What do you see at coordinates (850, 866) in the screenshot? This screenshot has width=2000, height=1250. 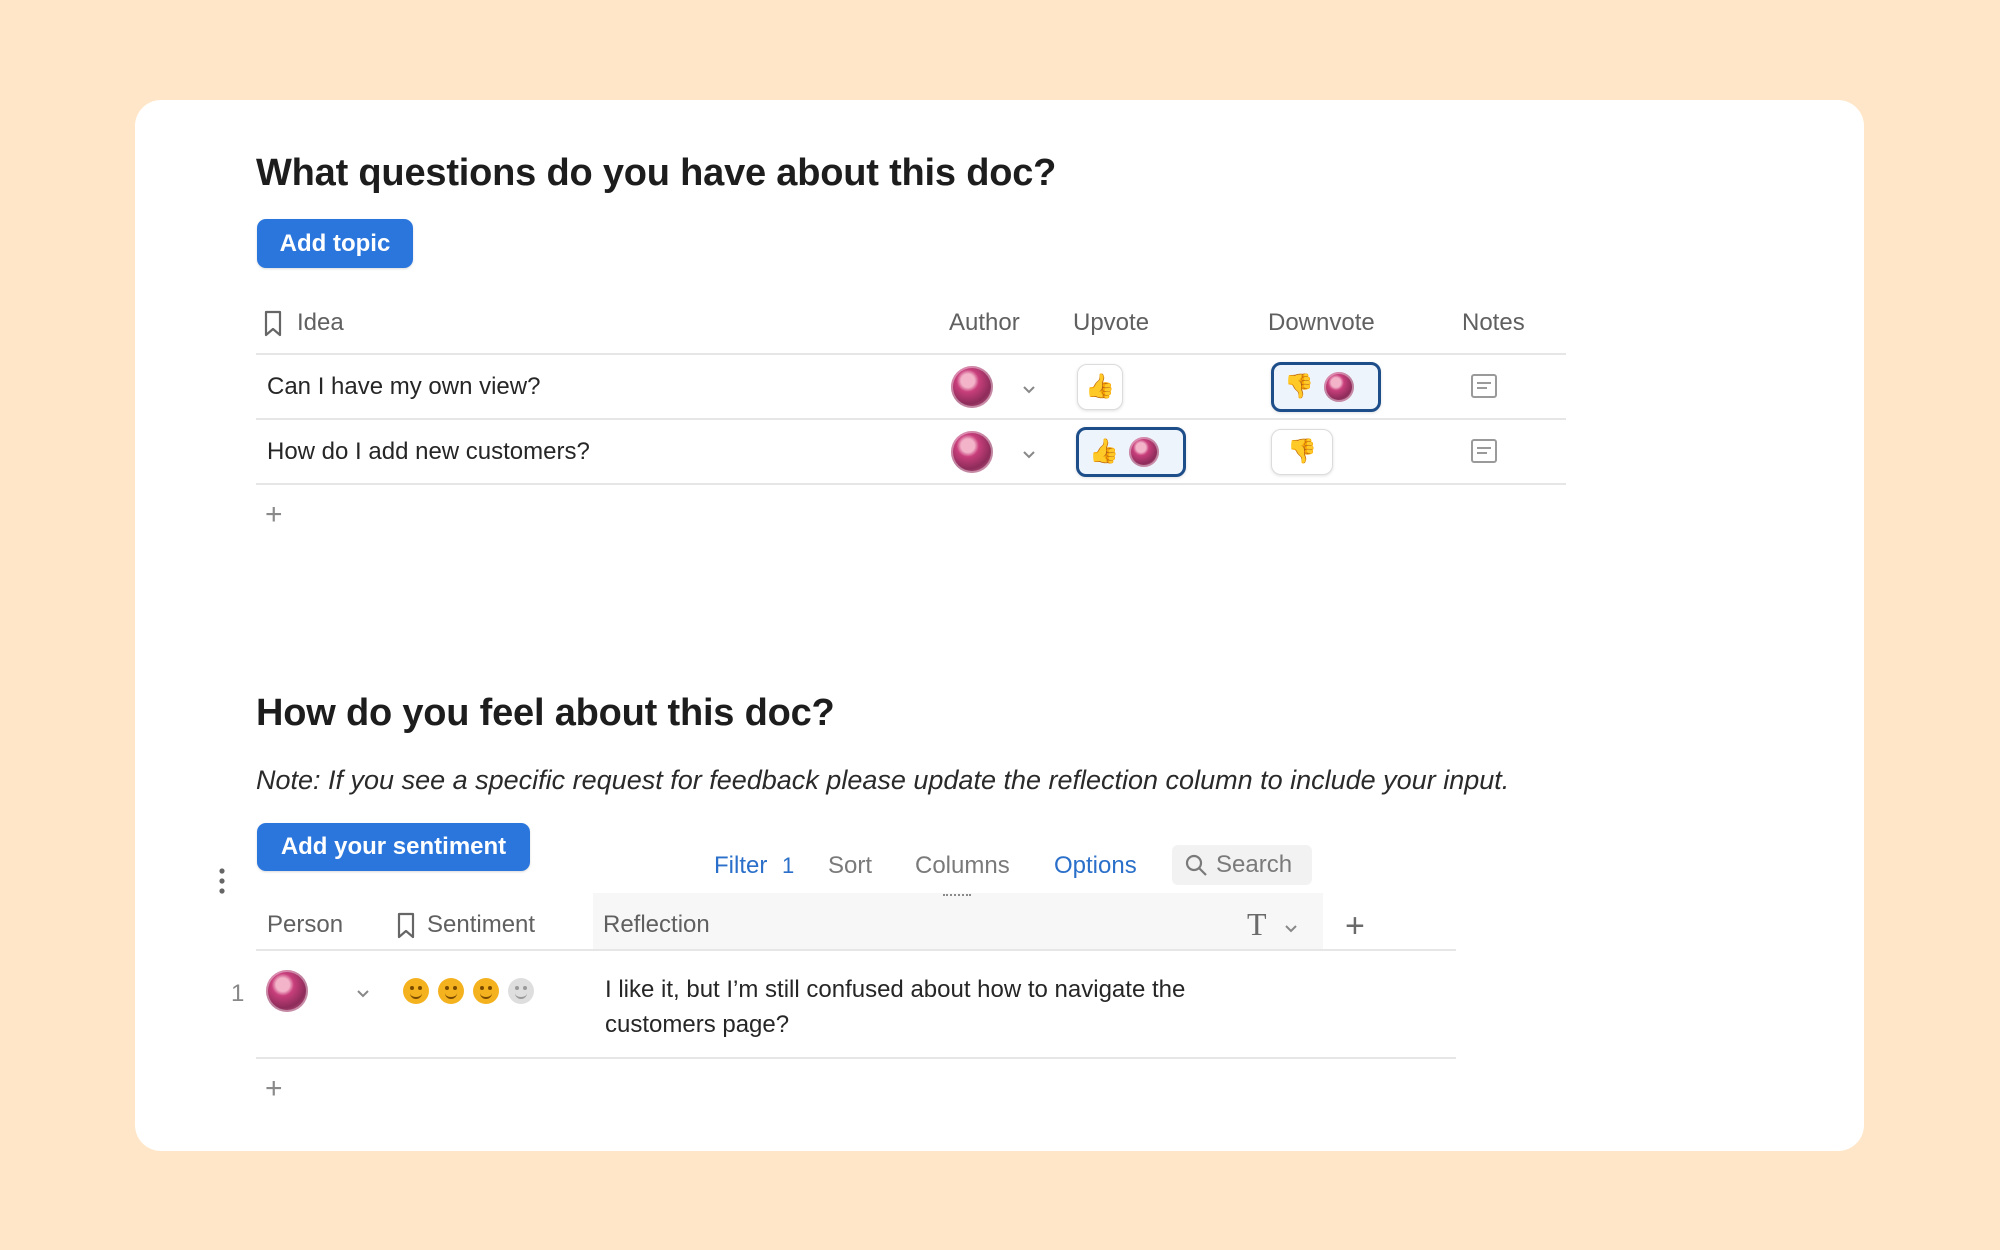 I see `sort-button: Sort` at bounding box center [850, 866].